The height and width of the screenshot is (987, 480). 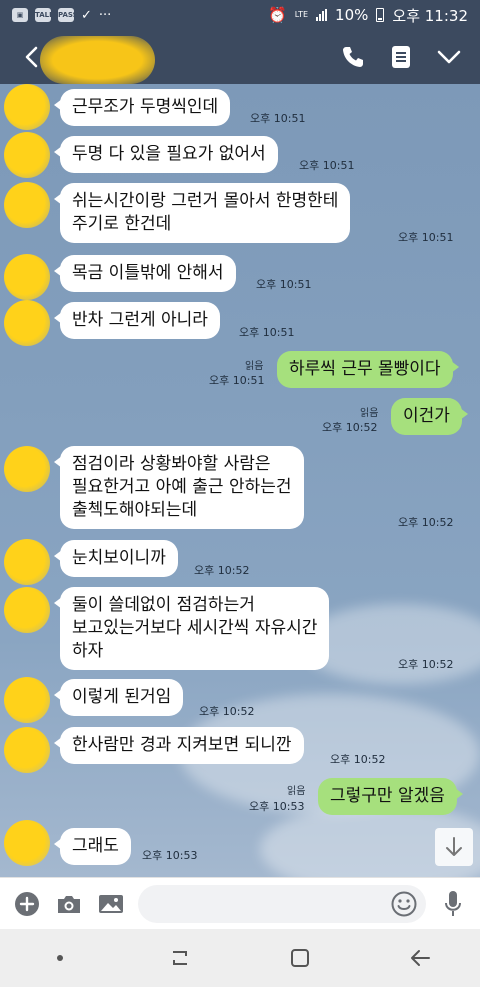 I want to click on mic-icon, so click(x=453, y=904).